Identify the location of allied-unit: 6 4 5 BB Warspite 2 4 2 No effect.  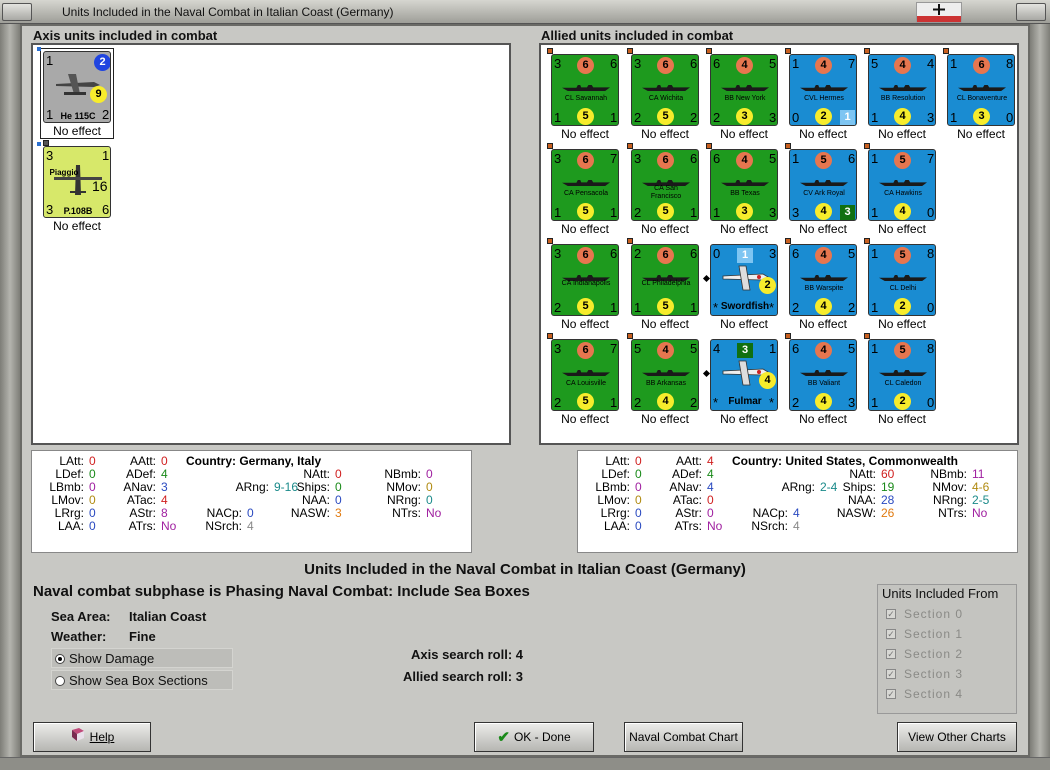
(823, 285).